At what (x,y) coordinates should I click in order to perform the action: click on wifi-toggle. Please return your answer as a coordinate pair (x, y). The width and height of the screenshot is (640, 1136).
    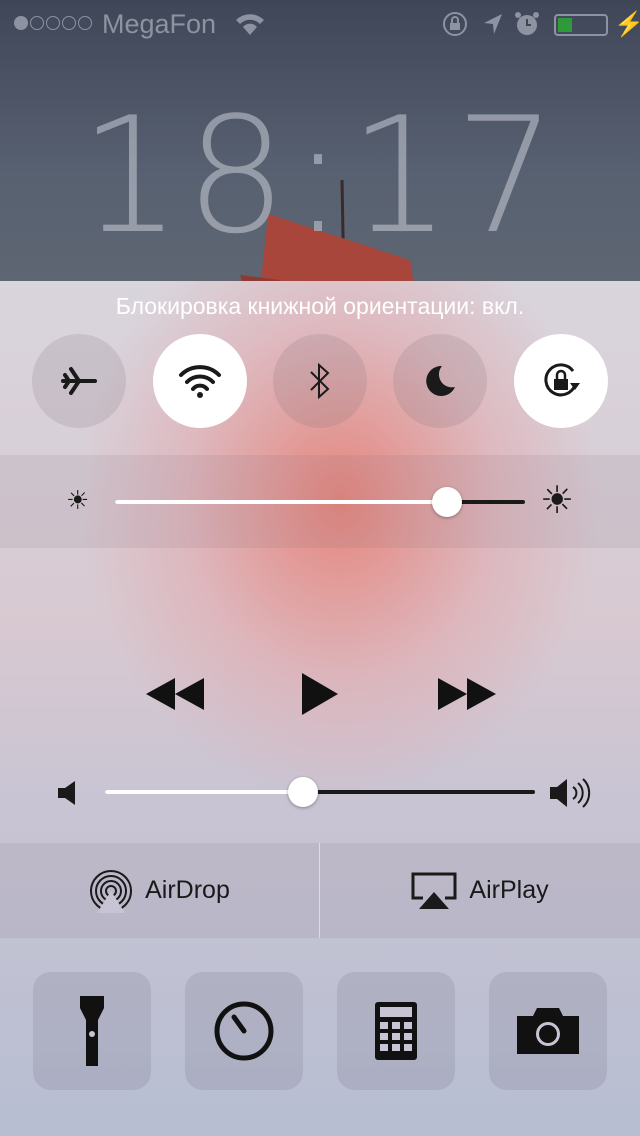
    Looking at the image, I should click on (200, 381).